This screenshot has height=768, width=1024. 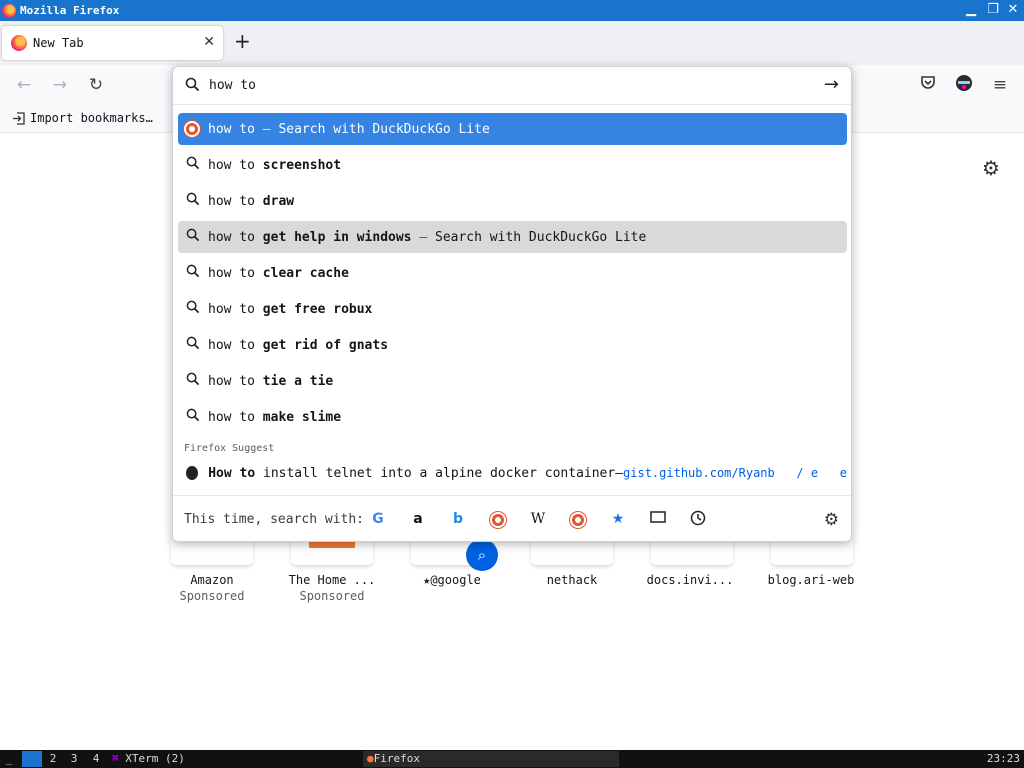 What do you see at coordinates (538, 519) in the screenshot?
I see `wikipedia-icon: W` at bounding box center [538, 519].